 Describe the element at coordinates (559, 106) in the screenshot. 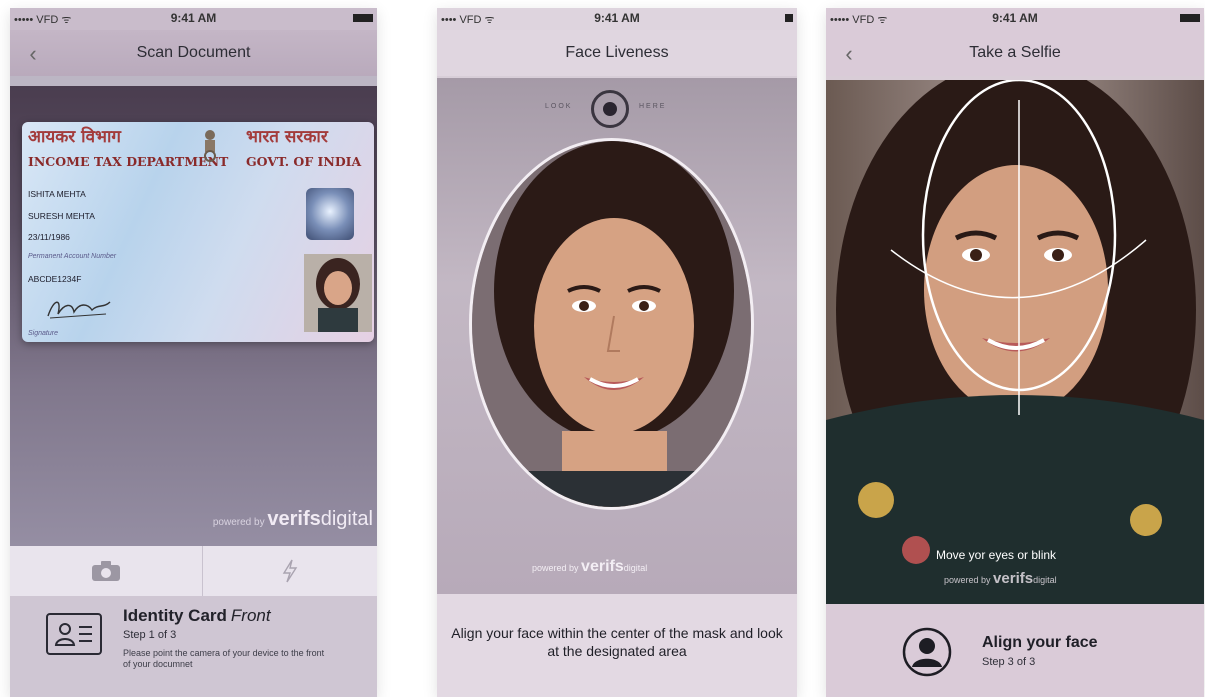

I see `look-label: LOOK` at that location.